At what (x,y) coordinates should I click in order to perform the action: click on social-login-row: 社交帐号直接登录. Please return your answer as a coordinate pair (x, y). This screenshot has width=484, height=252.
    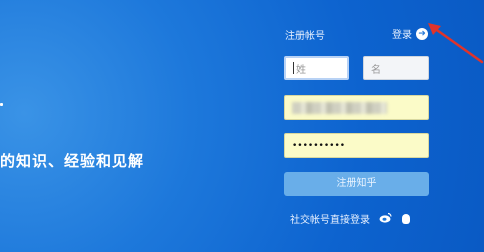
    Looking at the image, I should click on (350, 218).